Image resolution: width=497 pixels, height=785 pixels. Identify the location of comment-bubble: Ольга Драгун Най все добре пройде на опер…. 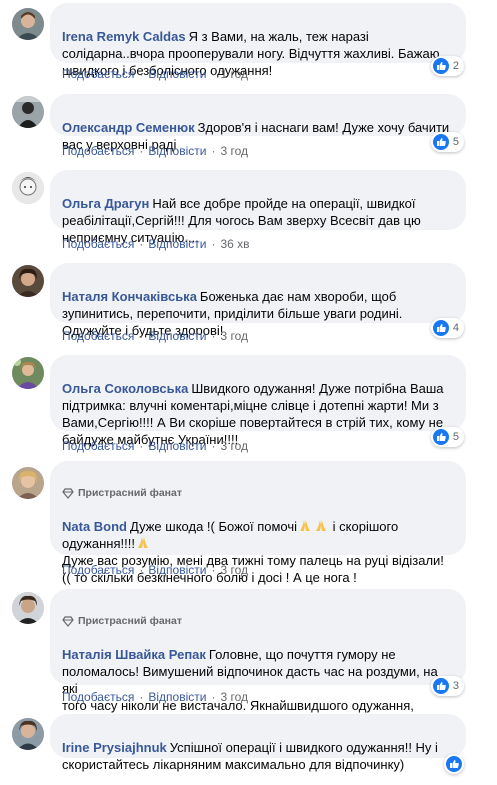
(258, 207).